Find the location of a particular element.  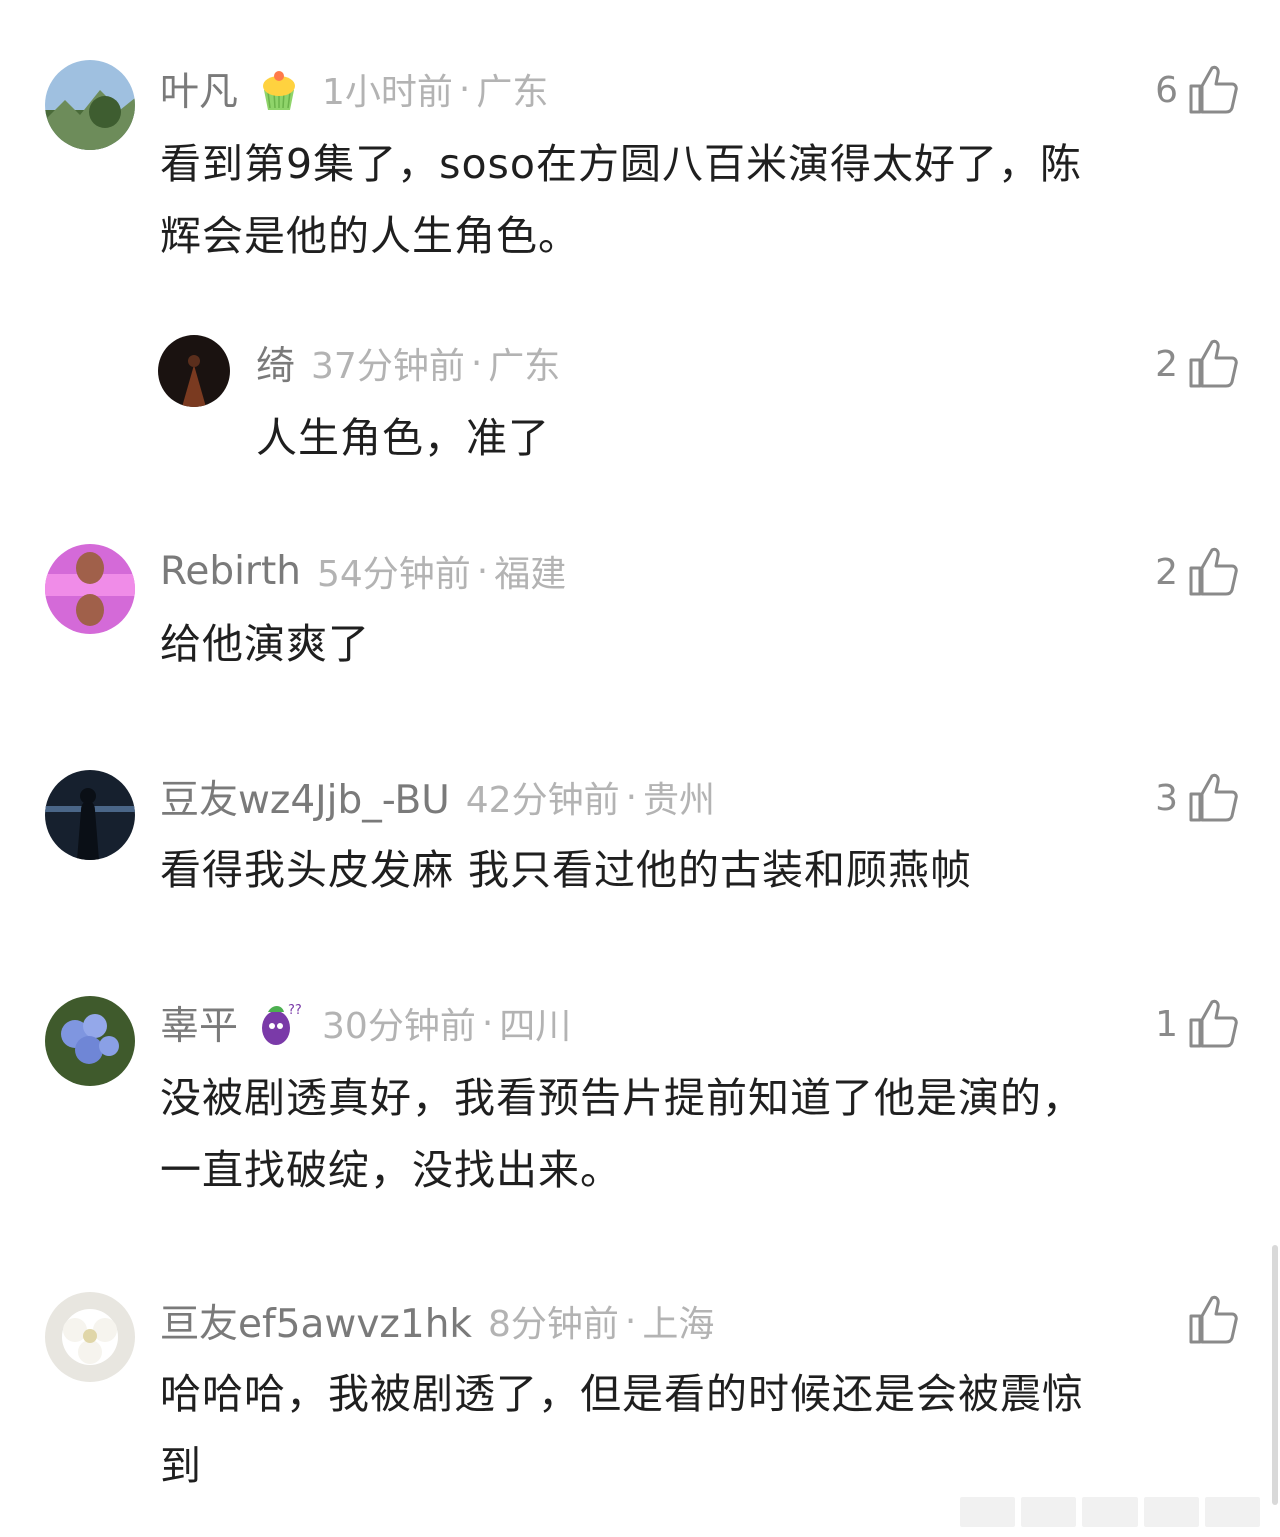

comment-meta: 辜平 ?? 30分钟前 · 四川 is located at coordinates (366, 1023).